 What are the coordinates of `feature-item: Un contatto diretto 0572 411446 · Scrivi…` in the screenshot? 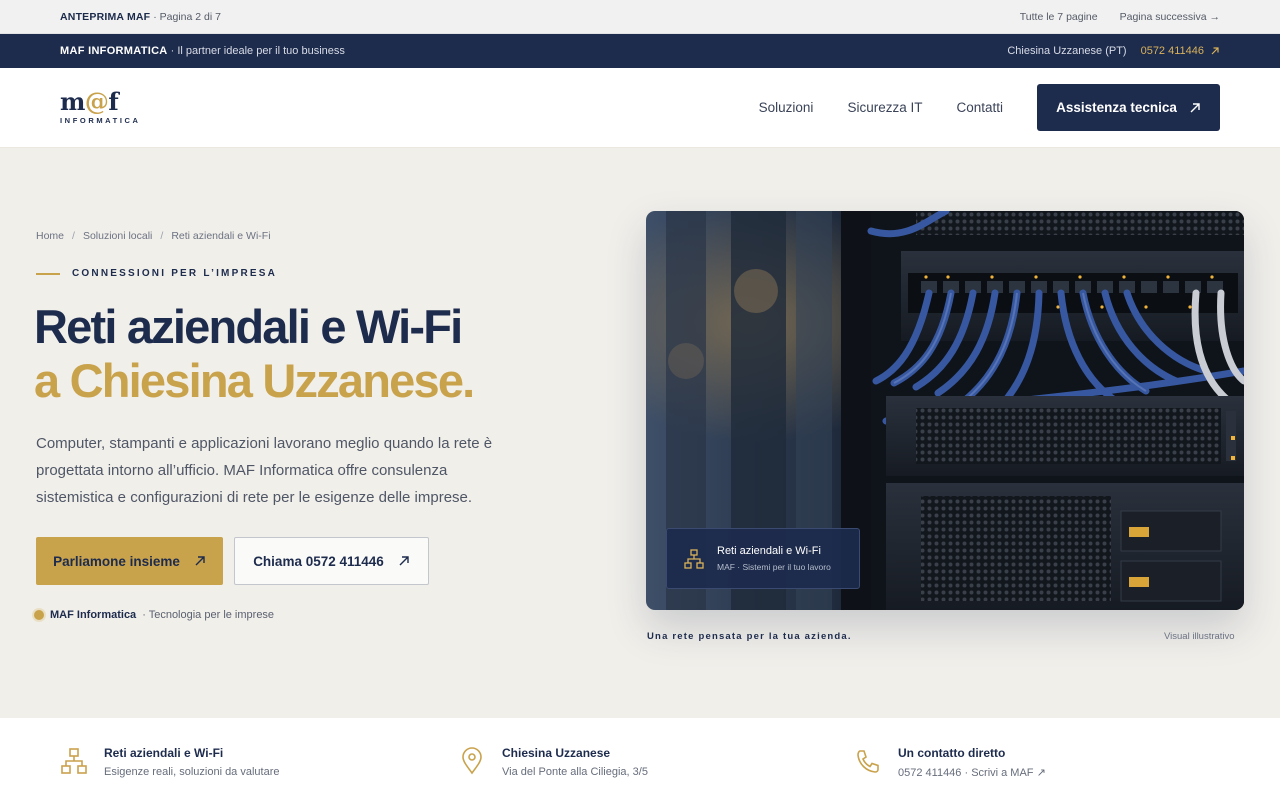 It's located at (1004, 759).